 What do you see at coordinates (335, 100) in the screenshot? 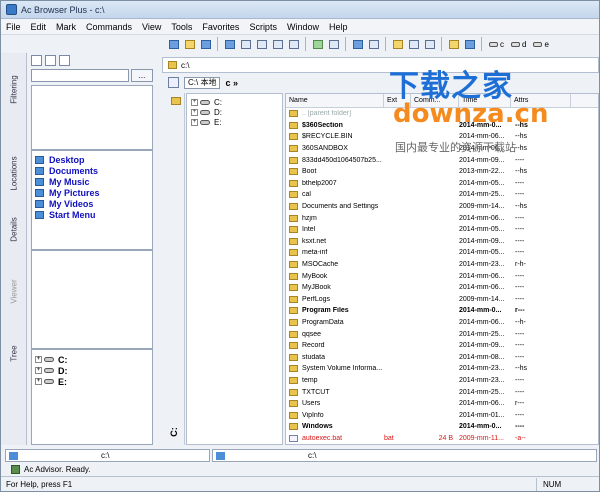
I see `column-name: Name` at bounding box center [335, 100].